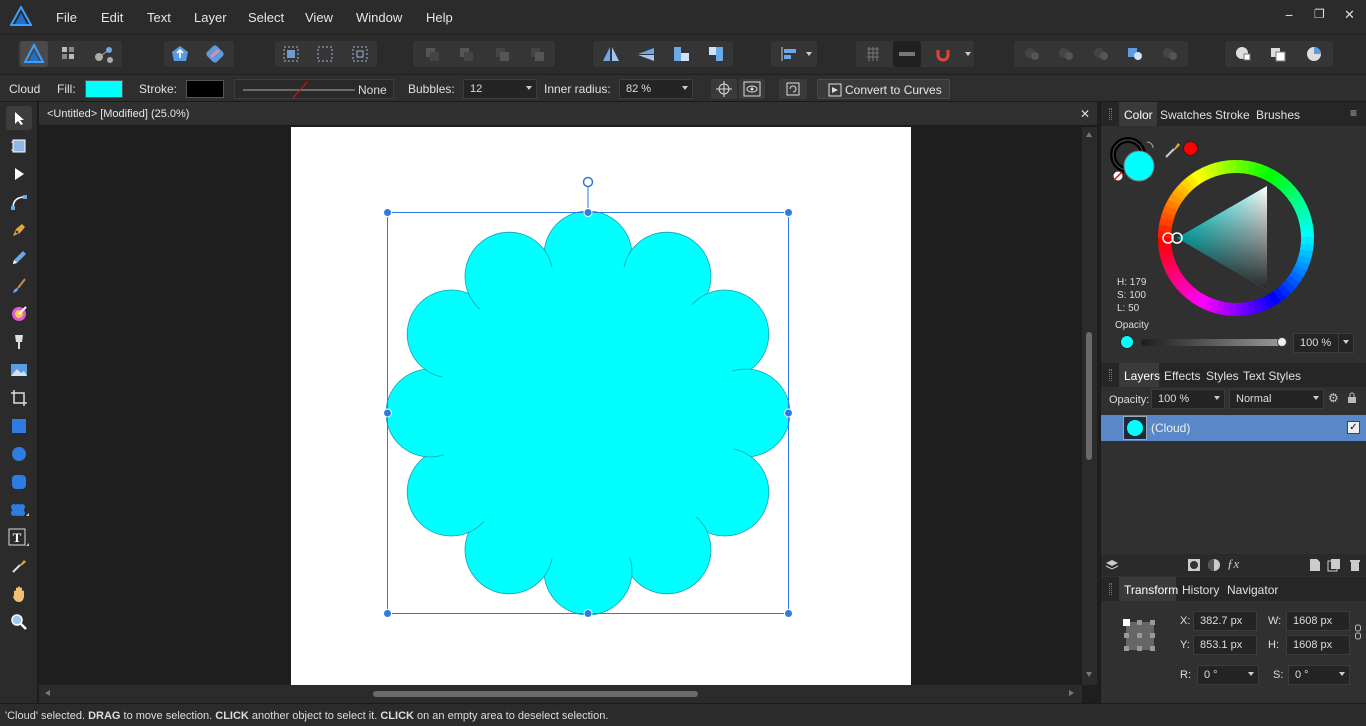 This screenshot has height=726, width=1366. Describe the element at coordinates (1318, 645) in the screenshot. I see `height-input: 1608 px` at that location.